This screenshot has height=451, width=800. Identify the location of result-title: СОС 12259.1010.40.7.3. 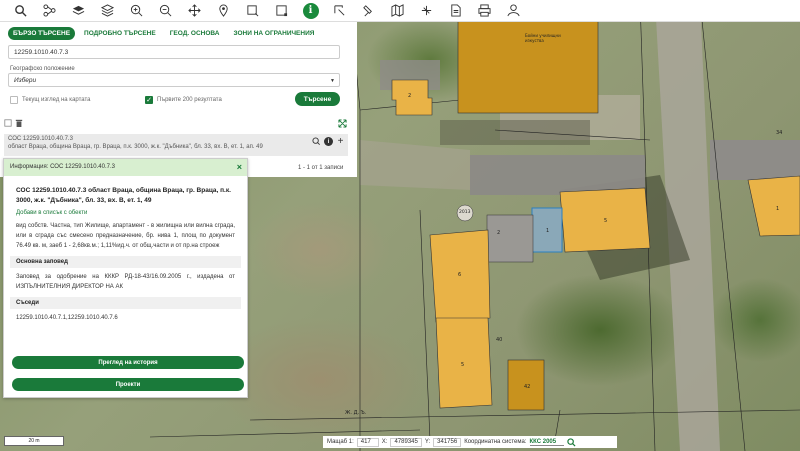
(40, 139).